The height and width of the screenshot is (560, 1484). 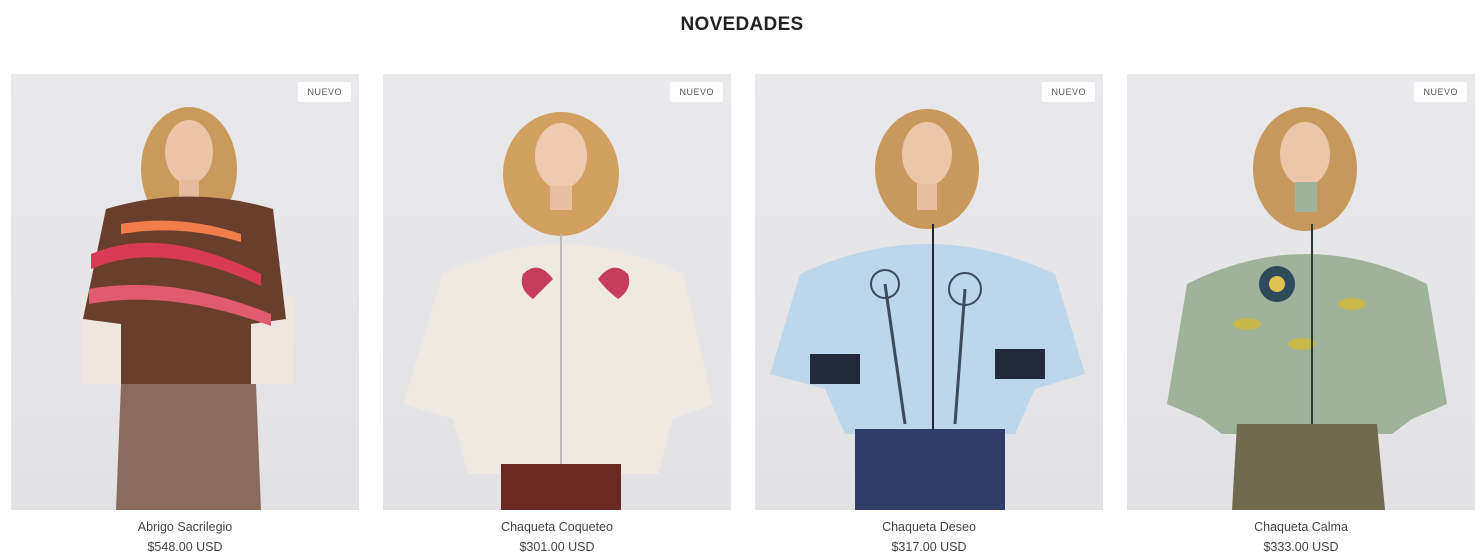 I want to click on product-price: $301.00 USD, so click(x=557, y=547).